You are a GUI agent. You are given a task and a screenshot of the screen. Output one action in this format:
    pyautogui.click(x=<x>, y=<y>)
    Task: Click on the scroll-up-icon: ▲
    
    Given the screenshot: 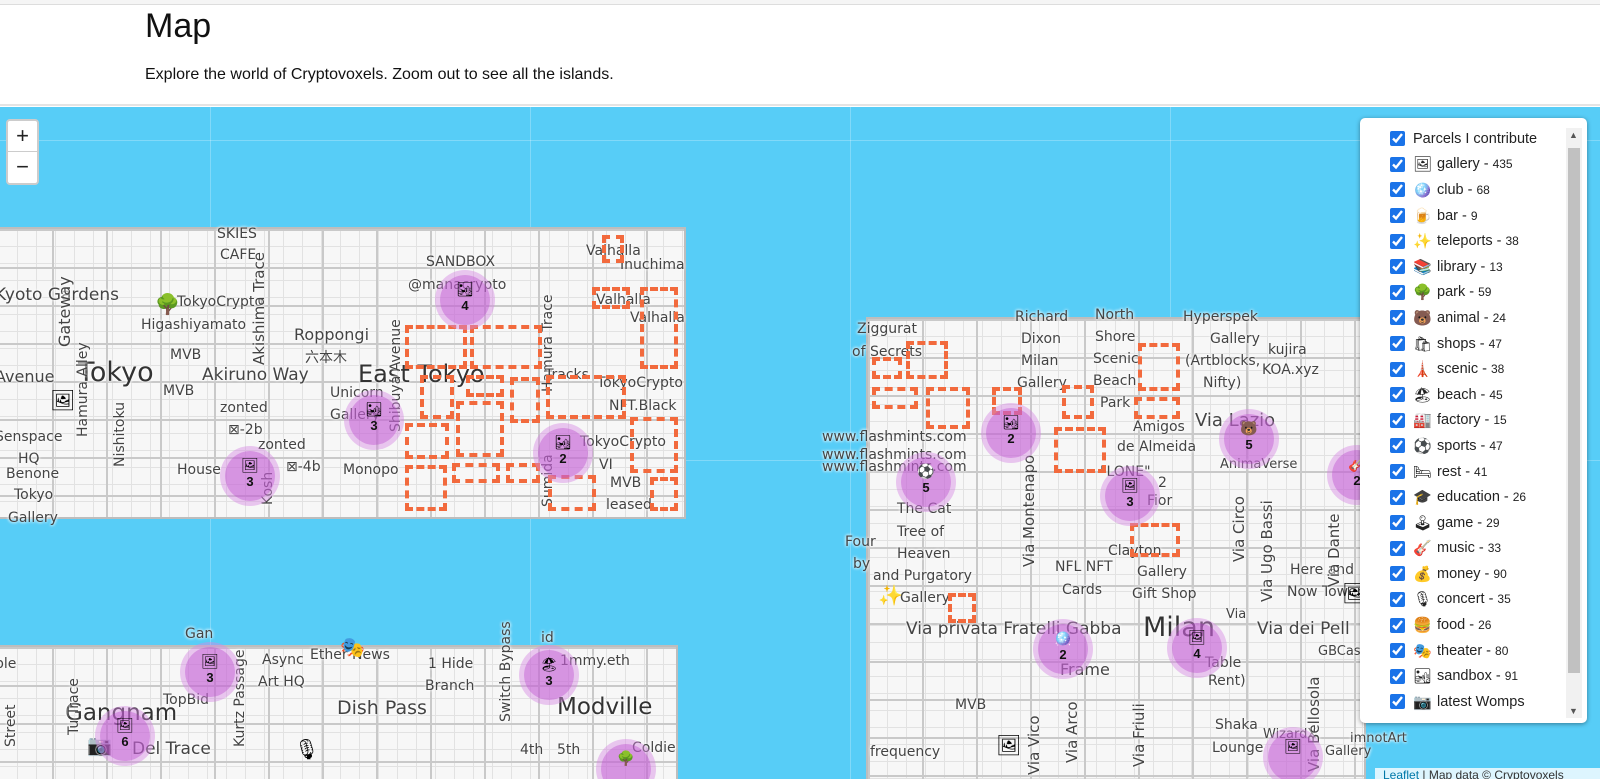 What is the action you would take?
    pyautogui.click(x=1573, y=135)
    